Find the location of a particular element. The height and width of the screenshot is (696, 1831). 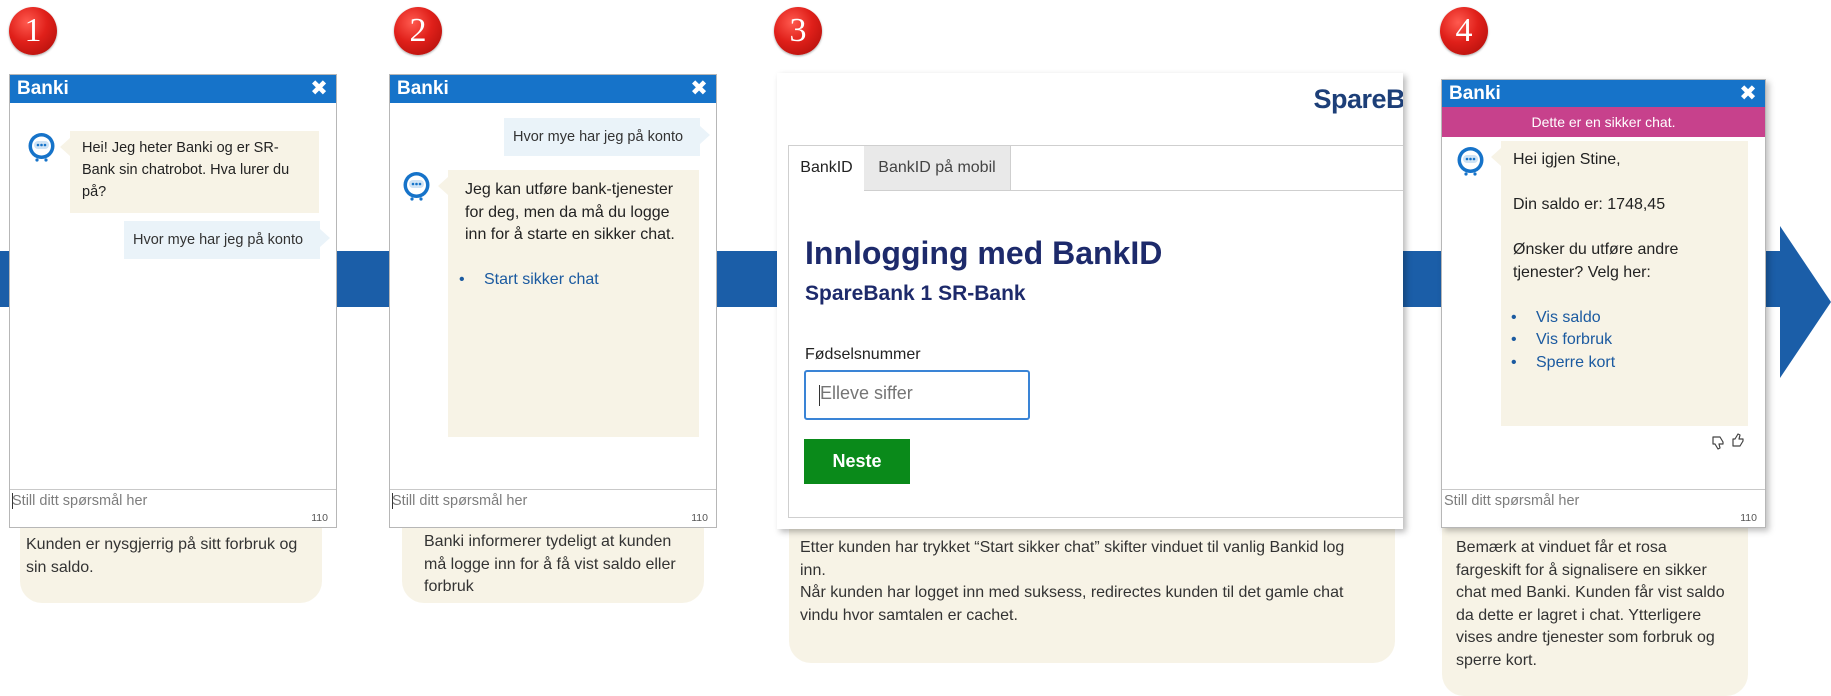

balance-text: Din saldo er: 1748,45 is located at coordinates (1589, 204).